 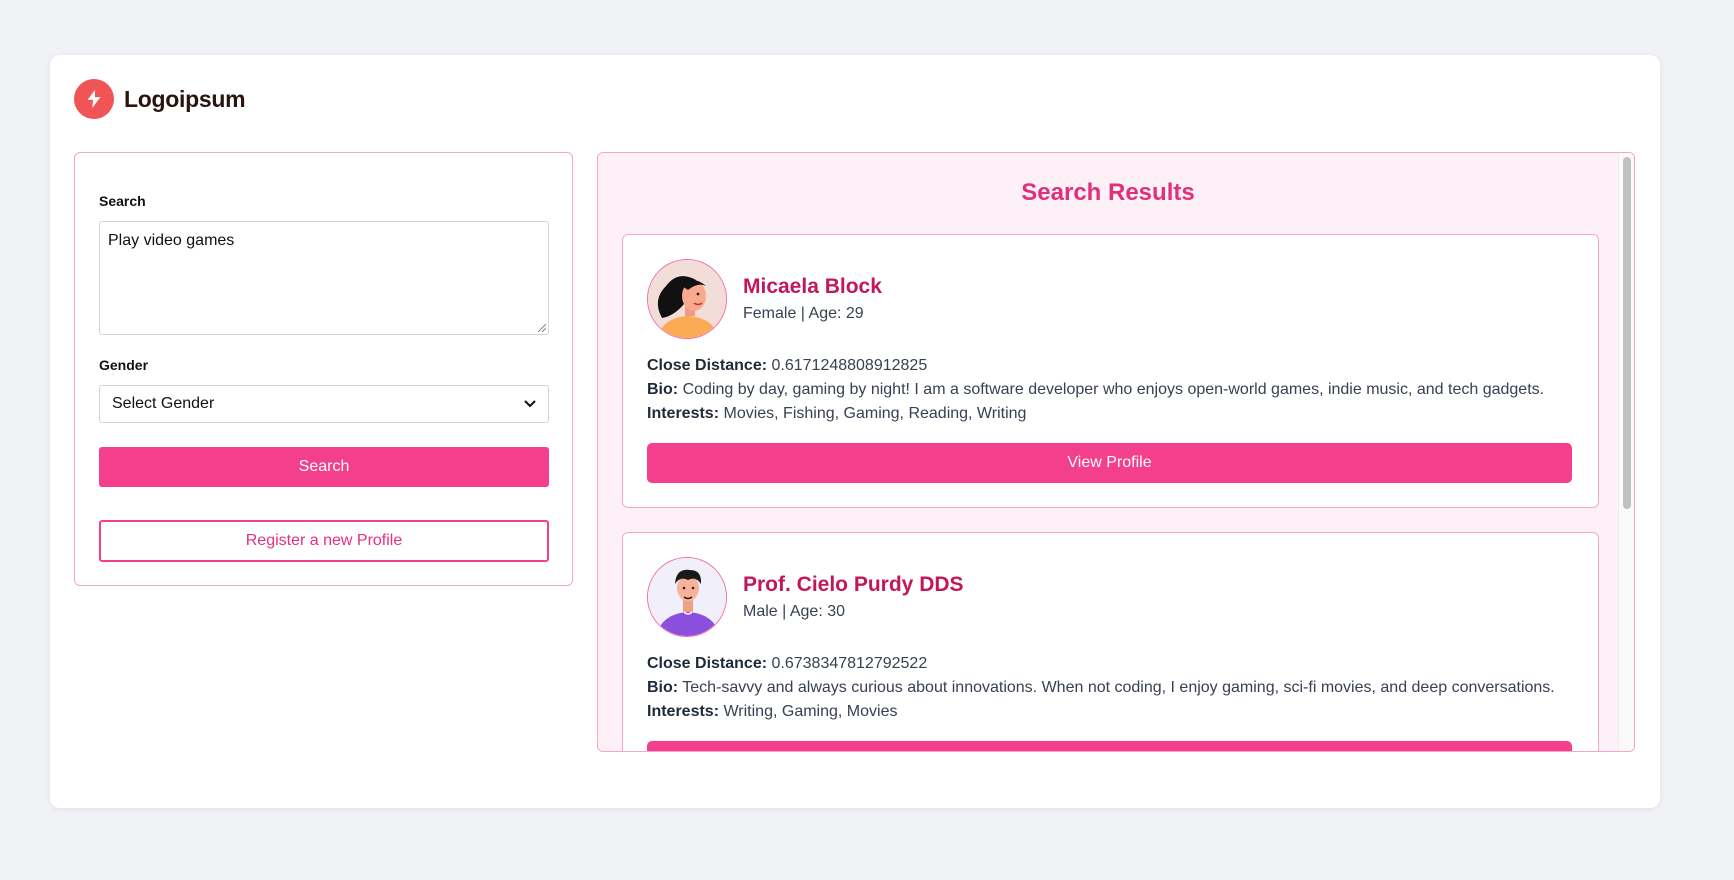 I want to click on search-input-value: Play video games, so click(x=171, y=240).